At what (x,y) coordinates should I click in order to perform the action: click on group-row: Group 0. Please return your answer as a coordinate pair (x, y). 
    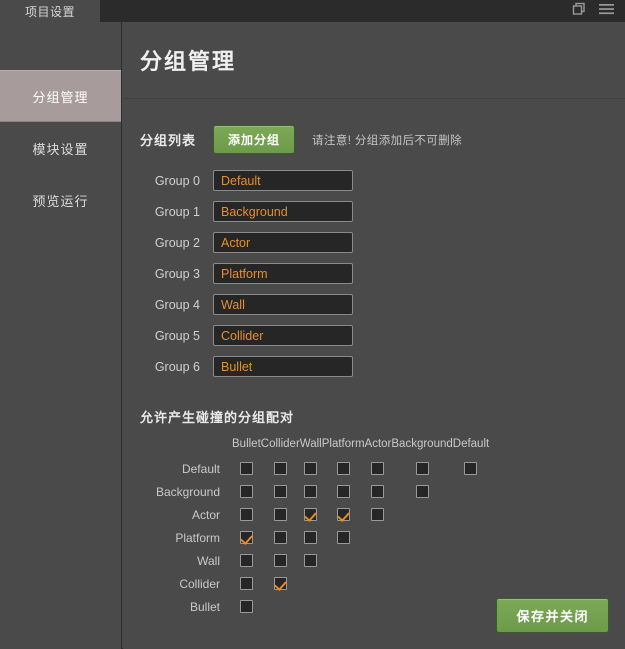
    Looking at the image, I should click on (382, 180).